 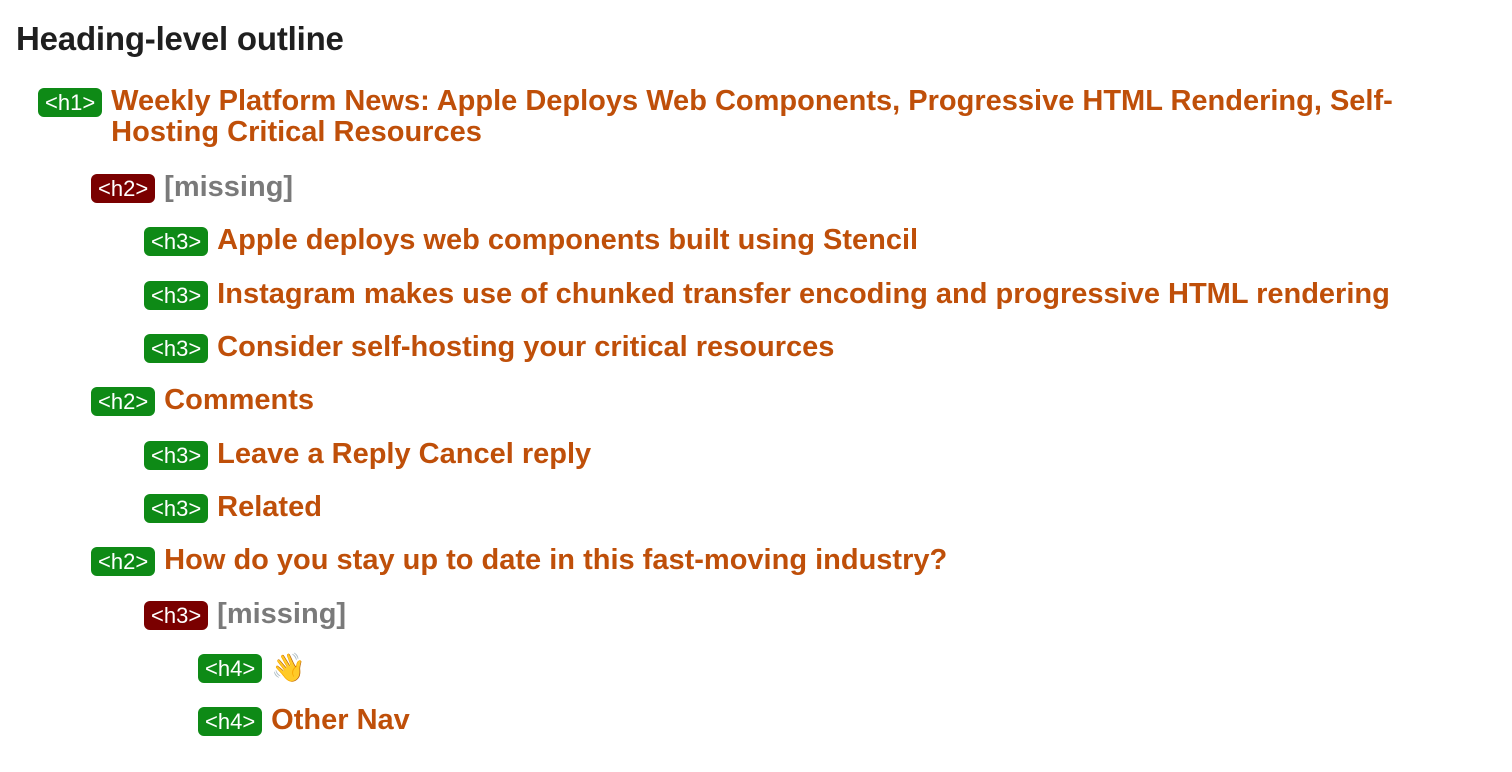 What do you see at coordinates (340, 720) in the screenshot?
I see `heading-text: Other Nav` at bounding box center [340, 720].